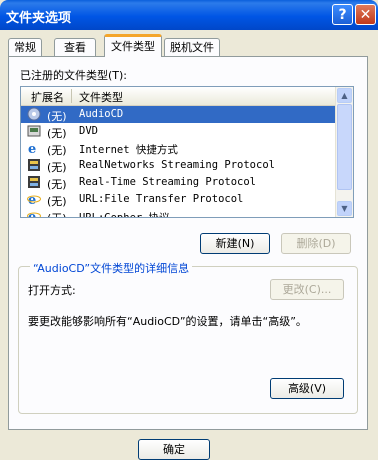 The image size is (378, 460). Describe the element at coordinates (344, 147) in the screenshot. I see `scroll-thumb` at that location.